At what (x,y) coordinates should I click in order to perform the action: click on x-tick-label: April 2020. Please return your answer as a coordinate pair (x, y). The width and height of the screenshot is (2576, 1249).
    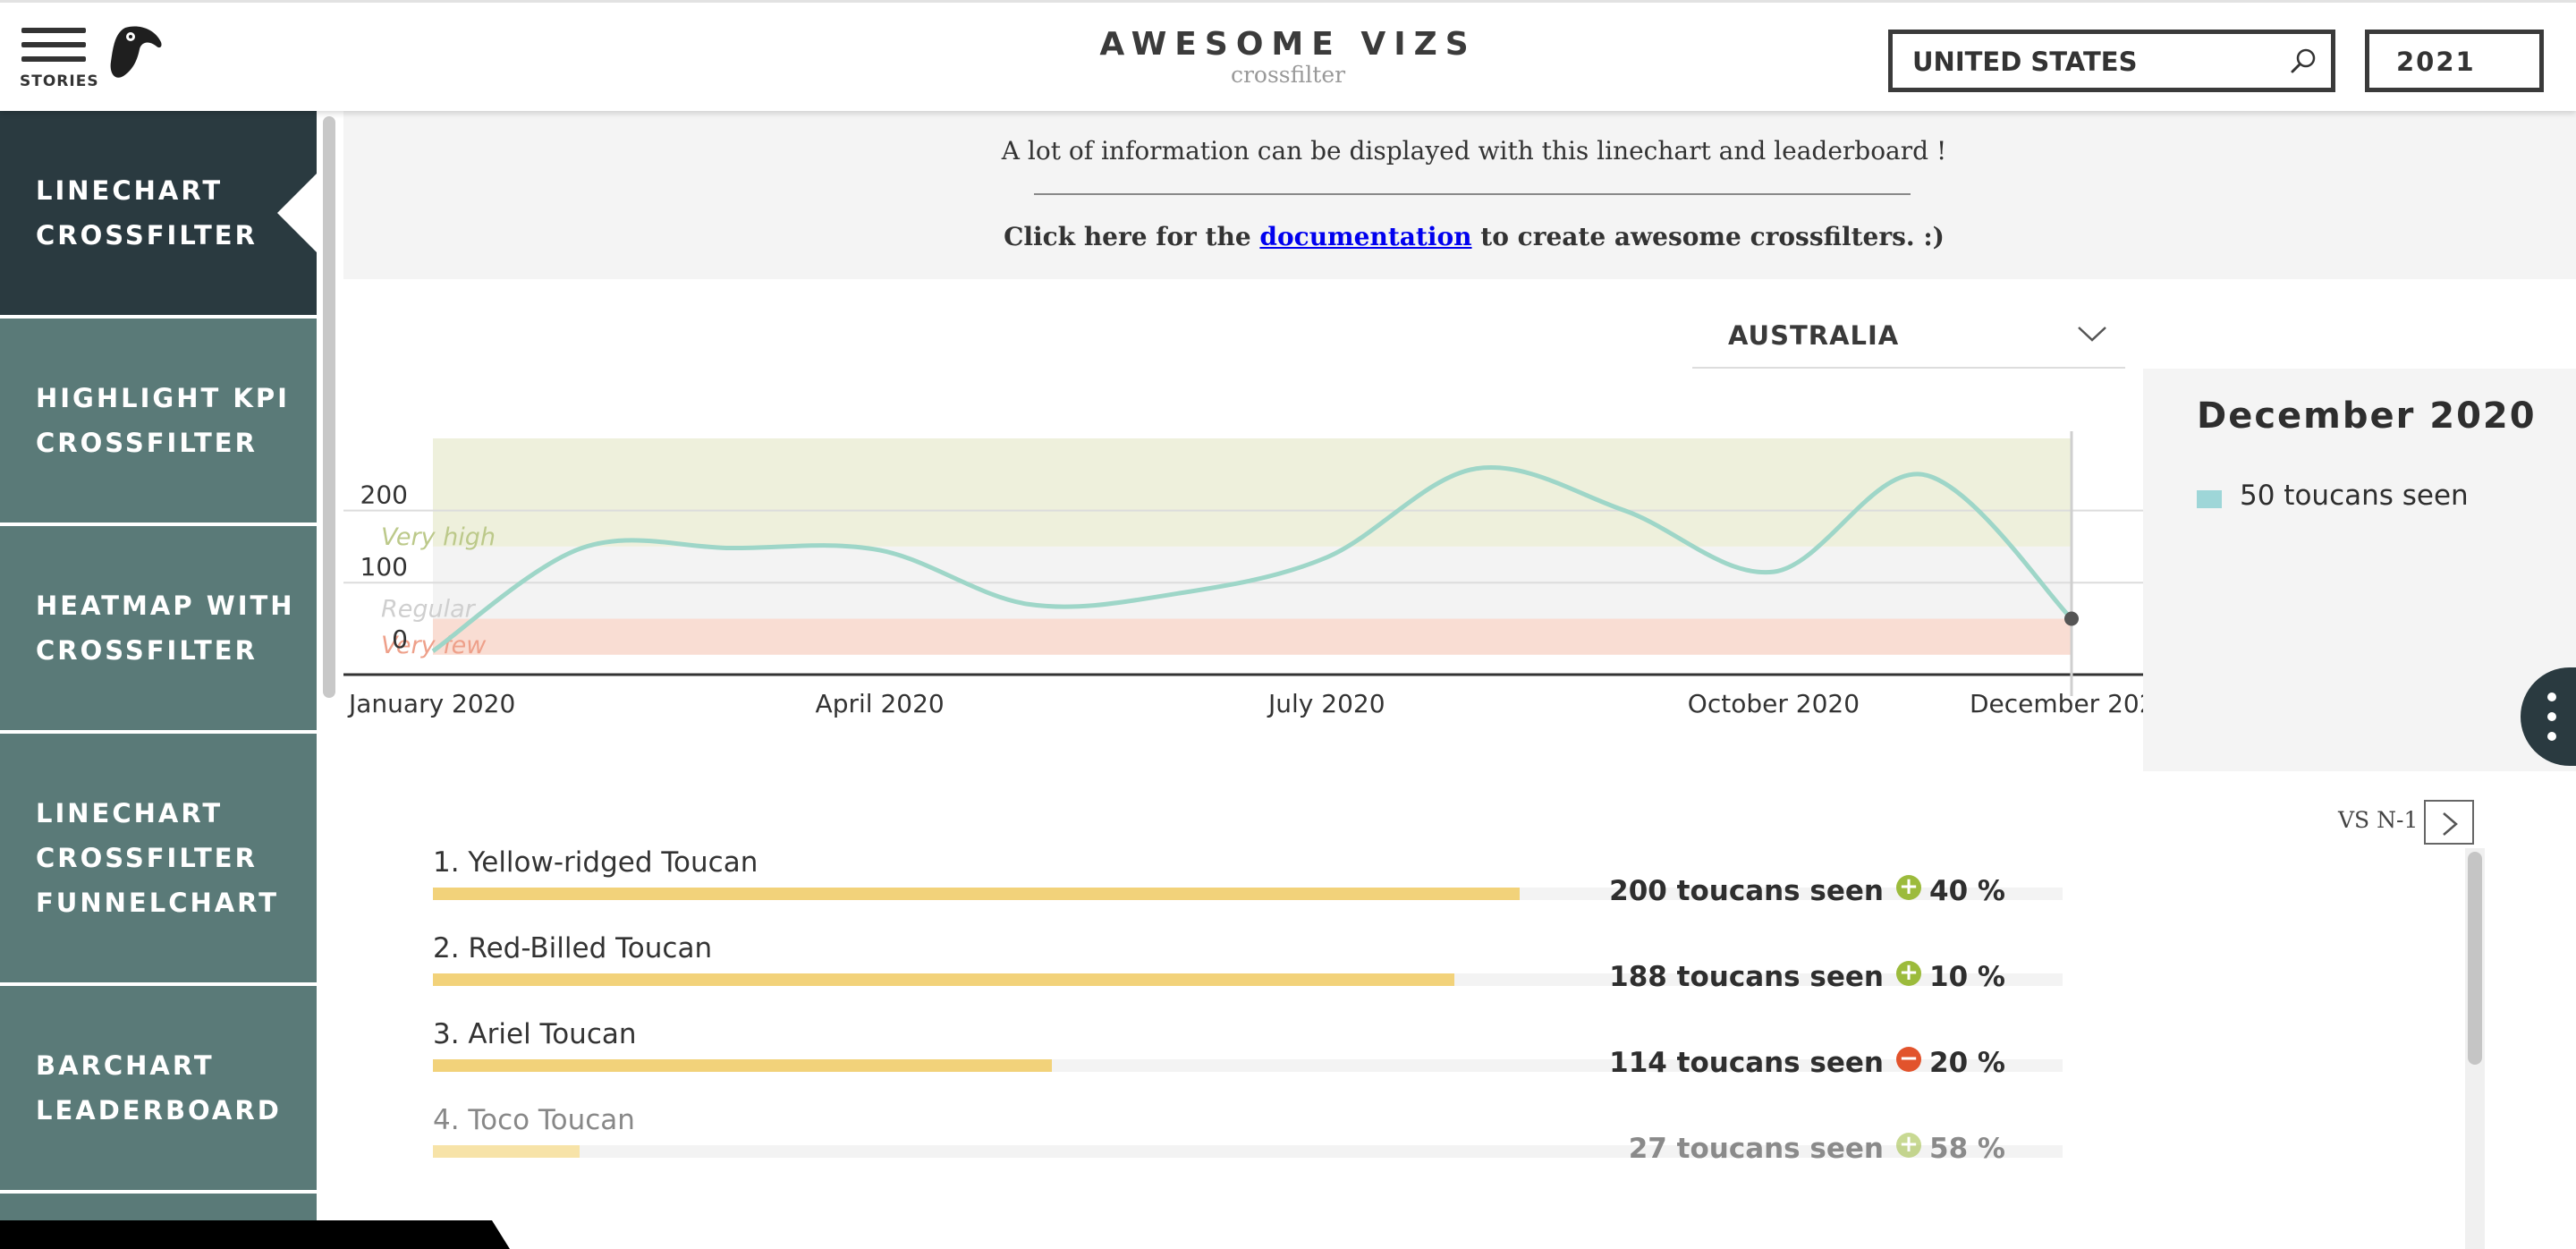
    Looking at the image, I should click on (880, 703).